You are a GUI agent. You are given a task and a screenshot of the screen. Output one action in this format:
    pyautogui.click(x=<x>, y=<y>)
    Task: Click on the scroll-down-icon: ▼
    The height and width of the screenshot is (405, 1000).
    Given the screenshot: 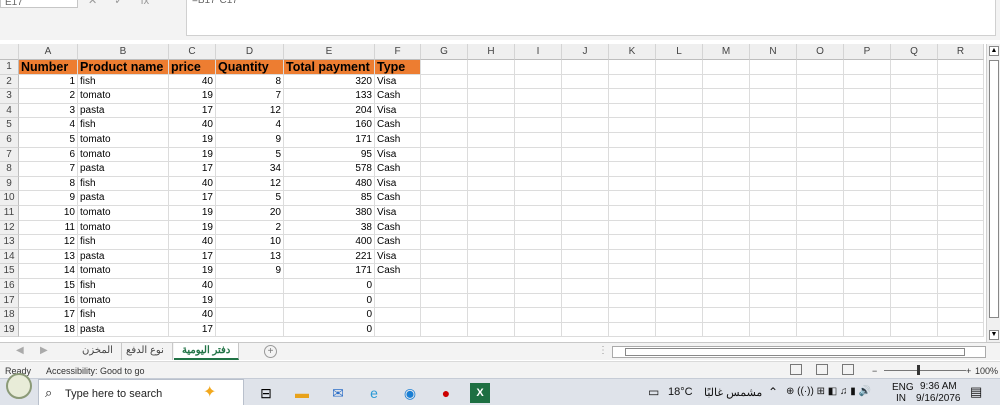 What is the action you would take?
    pyautogui.click(x=994, y=335)
    